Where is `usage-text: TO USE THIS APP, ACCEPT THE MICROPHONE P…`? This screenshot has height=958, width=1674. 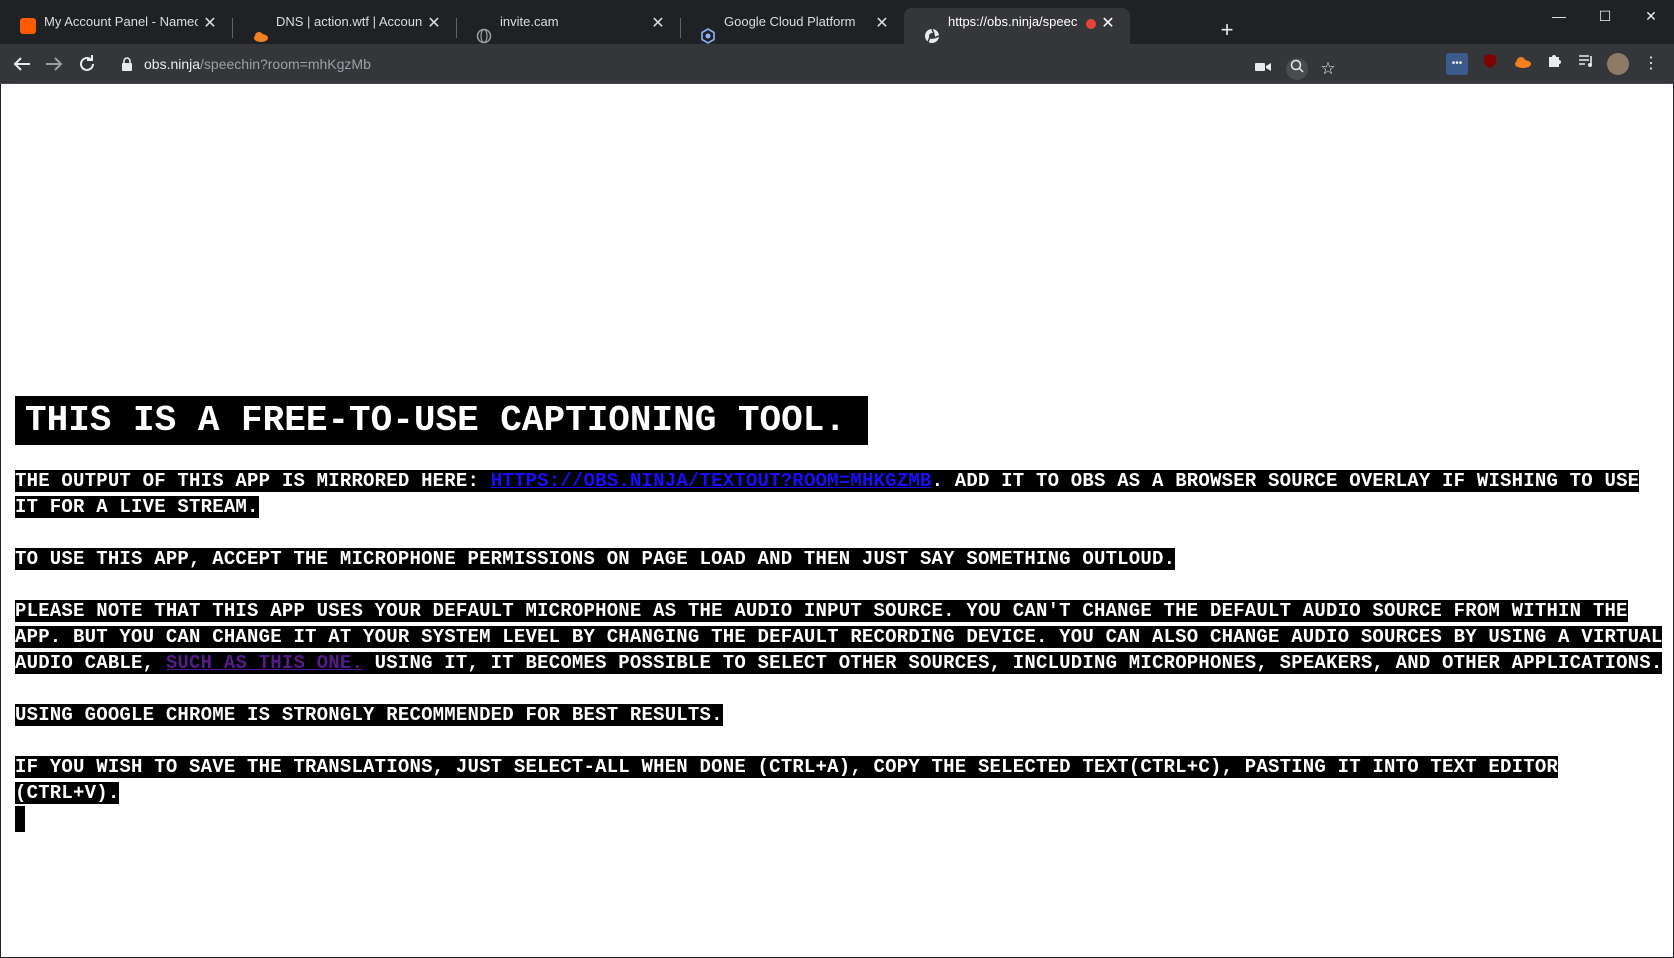
usage-text: TO USE THIS APP, ACCEPT THE MICROPHONE P… is located at coordinates (595, 559).